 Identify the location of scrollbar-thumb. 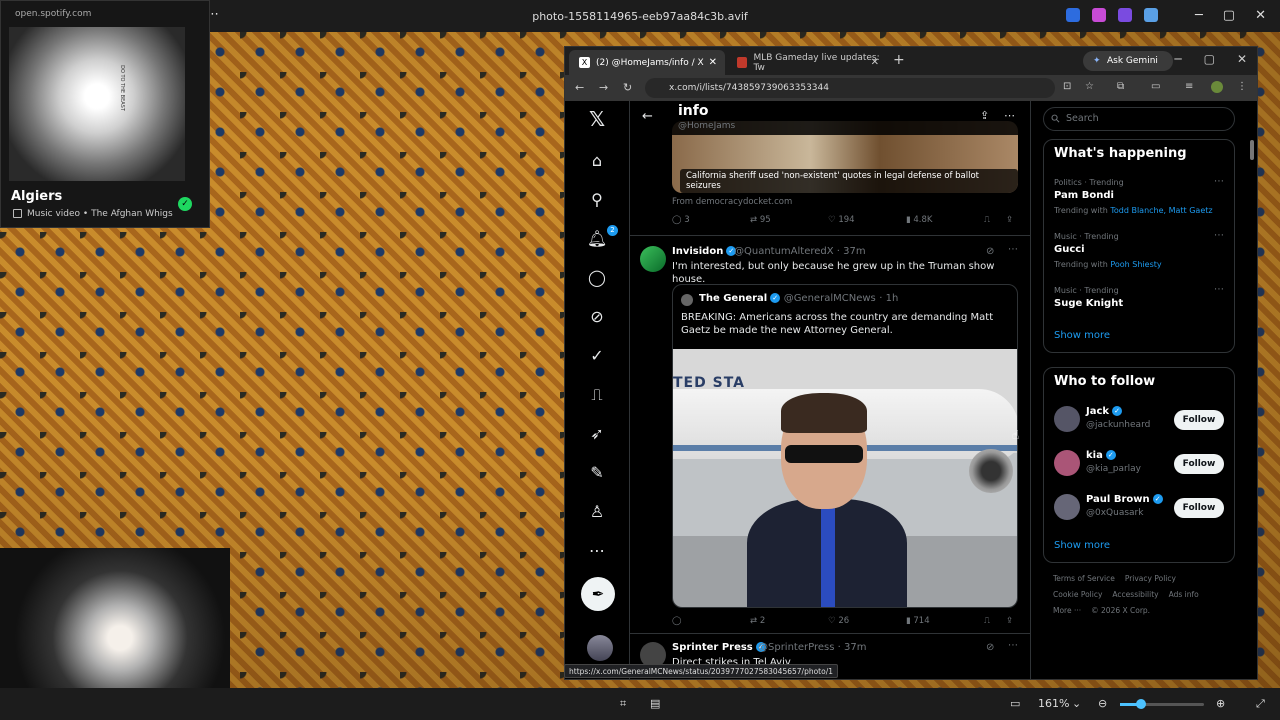
(1252, 150).